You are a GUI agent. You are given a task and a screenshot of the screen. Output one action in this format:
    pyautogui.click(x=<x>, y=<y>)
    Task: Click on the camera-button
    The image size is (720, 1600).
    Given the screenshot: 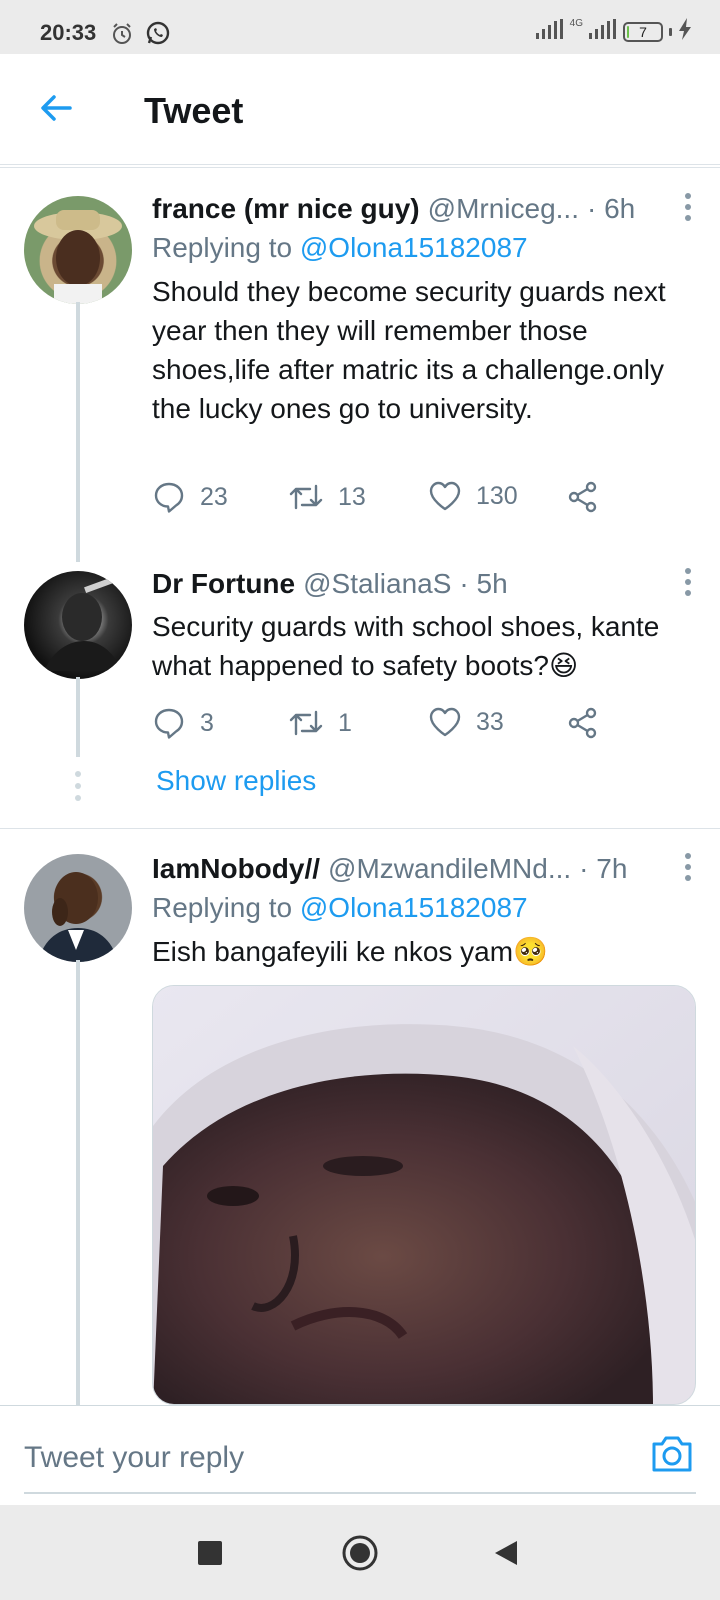 What is the action you would take?
    pyautogui.click(x=672, y=1454)
    